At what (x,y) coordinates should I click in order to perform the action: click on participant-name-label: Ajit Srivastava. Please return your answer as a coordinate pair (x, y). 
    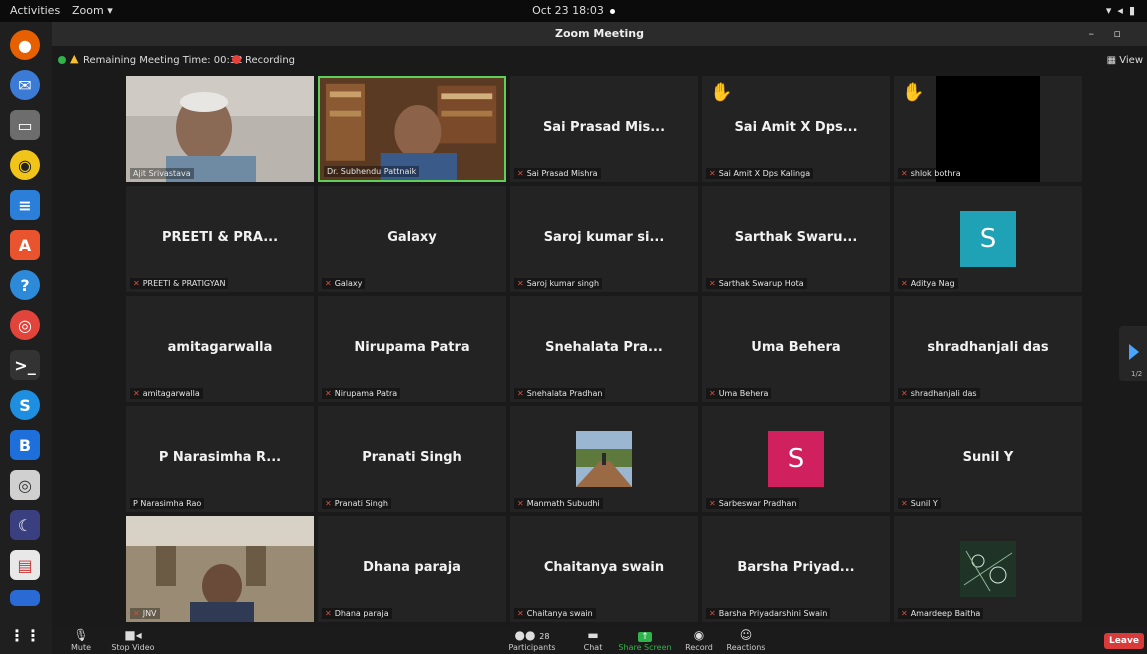
    Looking at the image, I should click on (162, 173).